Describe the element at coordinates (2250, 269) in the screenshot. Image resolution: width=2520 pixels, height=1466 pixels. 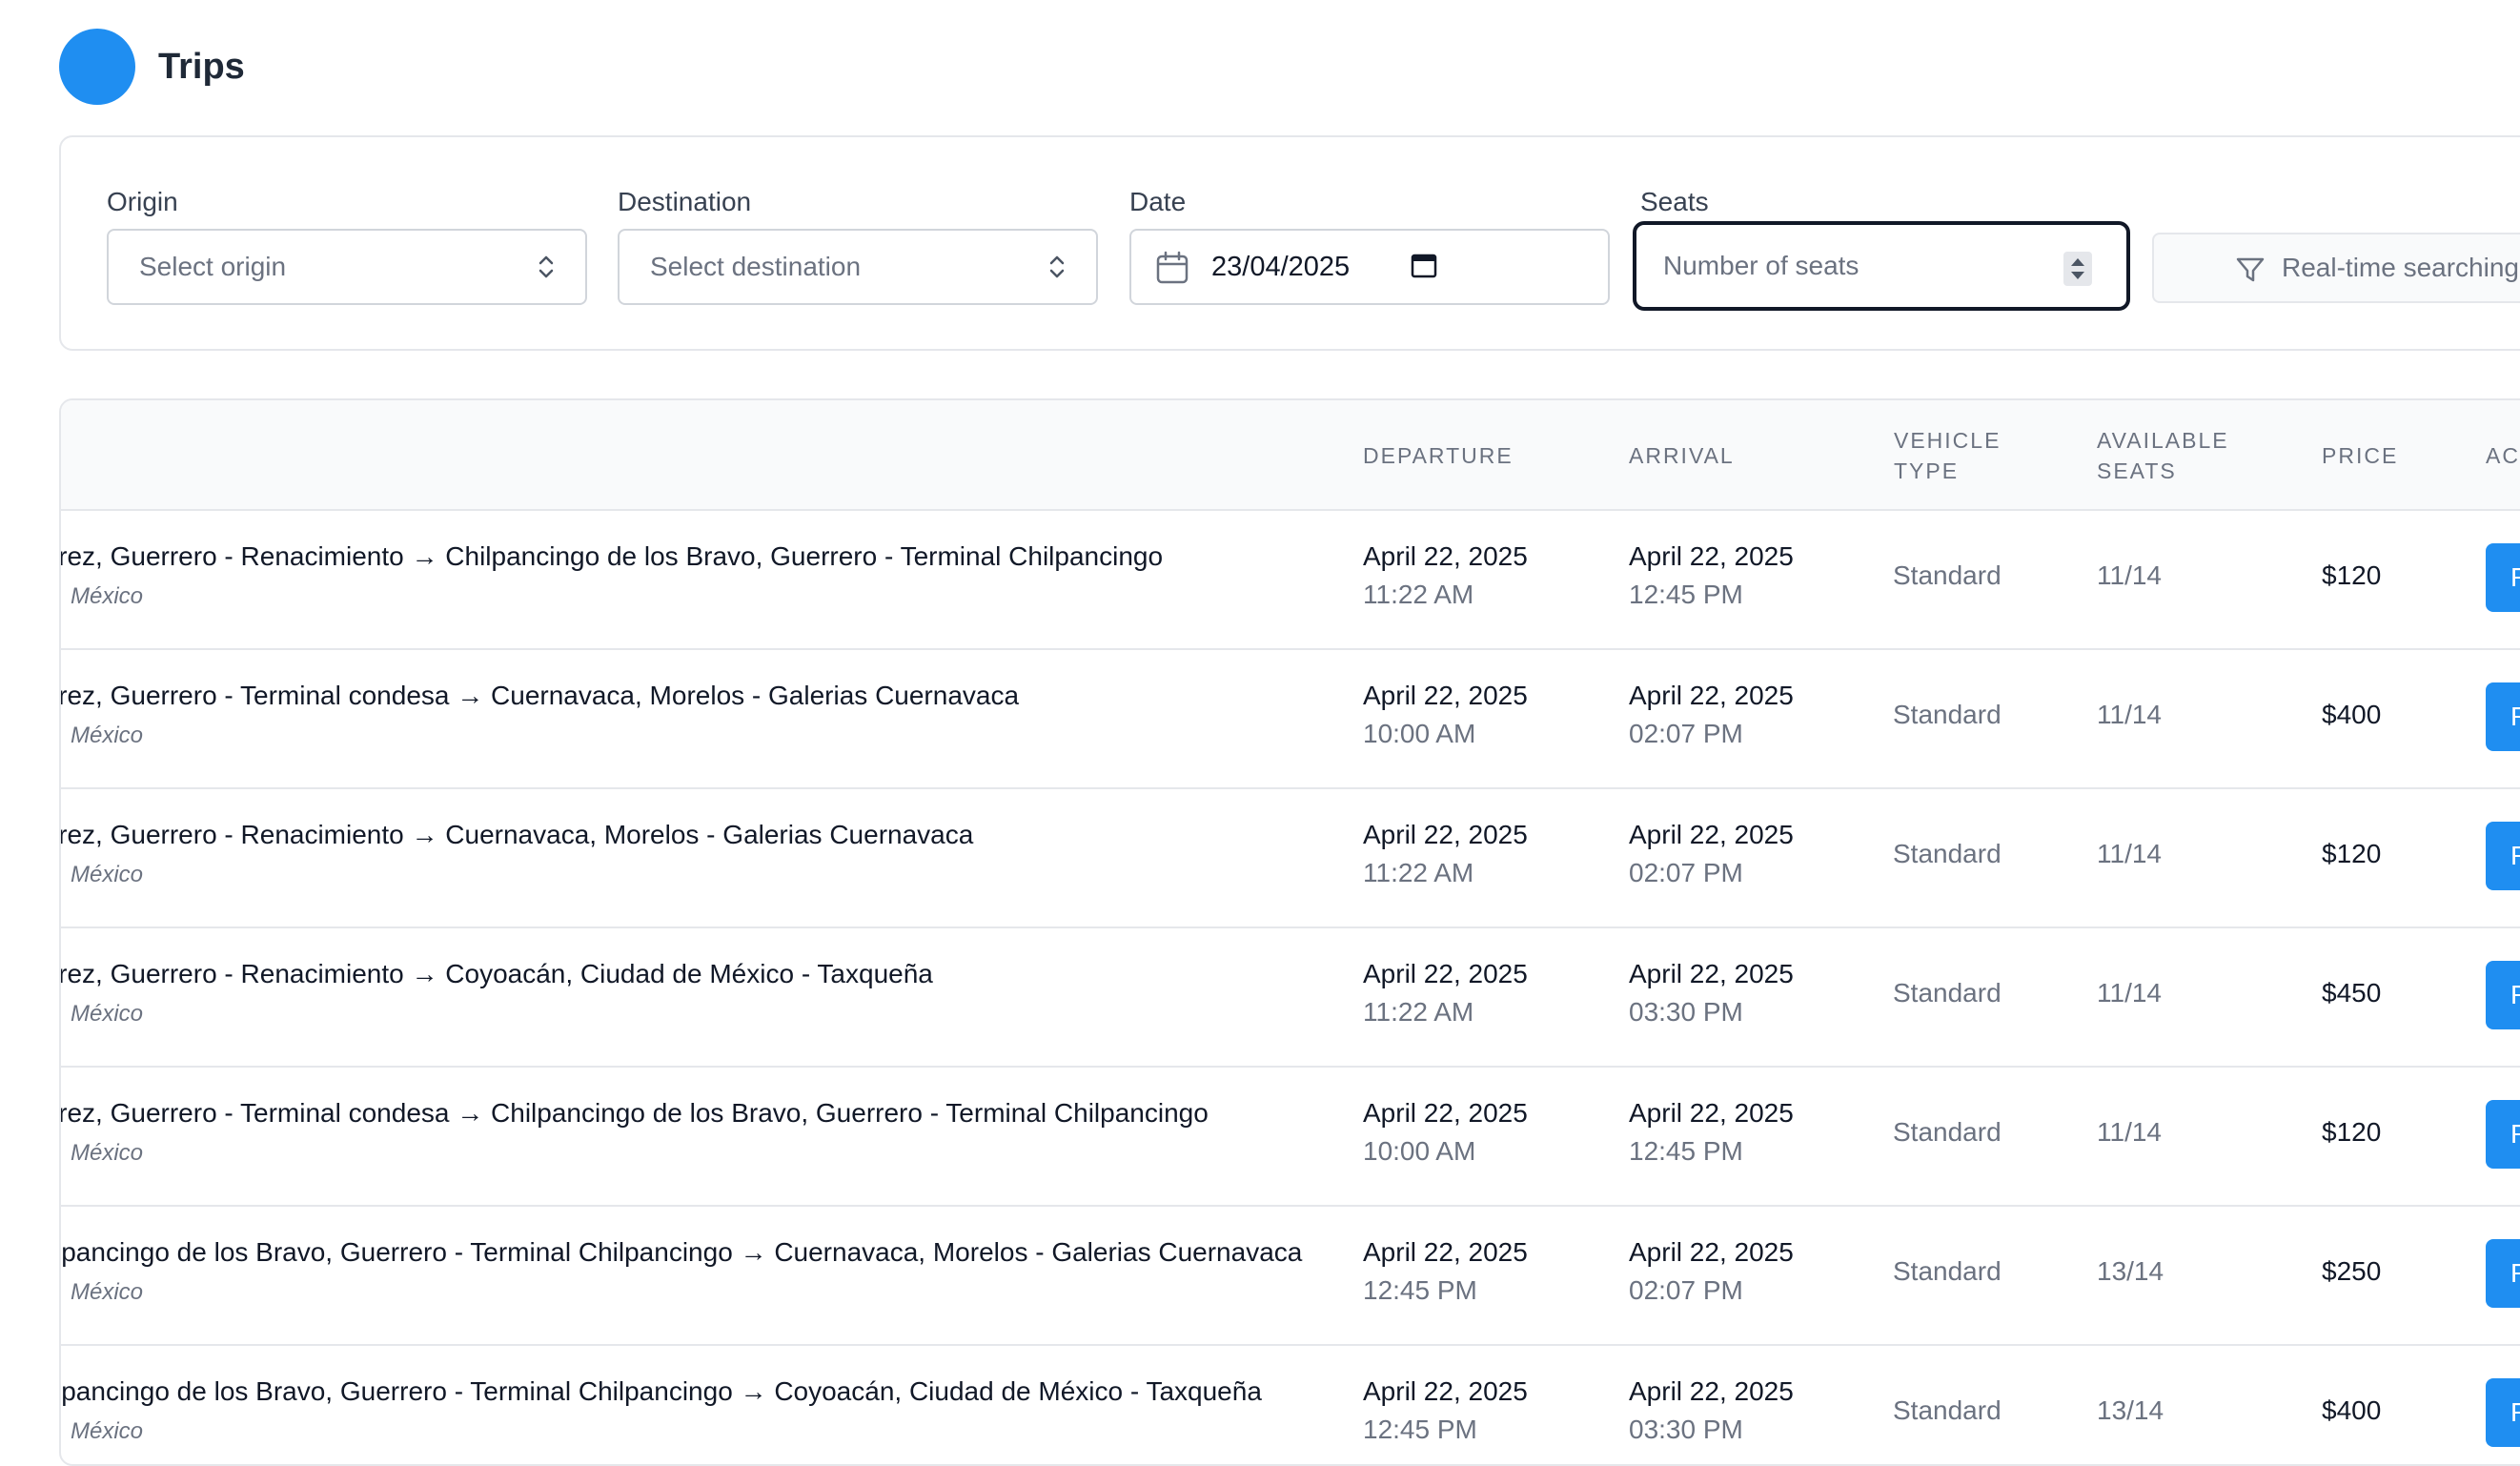
I see `filter-icon` at that location.